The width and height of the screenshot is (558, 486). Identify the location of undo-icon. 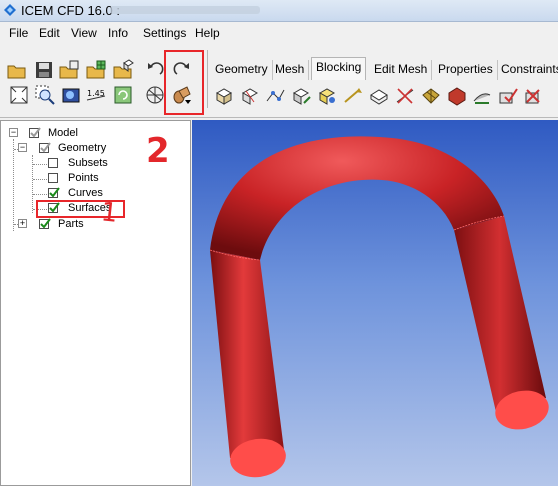
(155, 70).